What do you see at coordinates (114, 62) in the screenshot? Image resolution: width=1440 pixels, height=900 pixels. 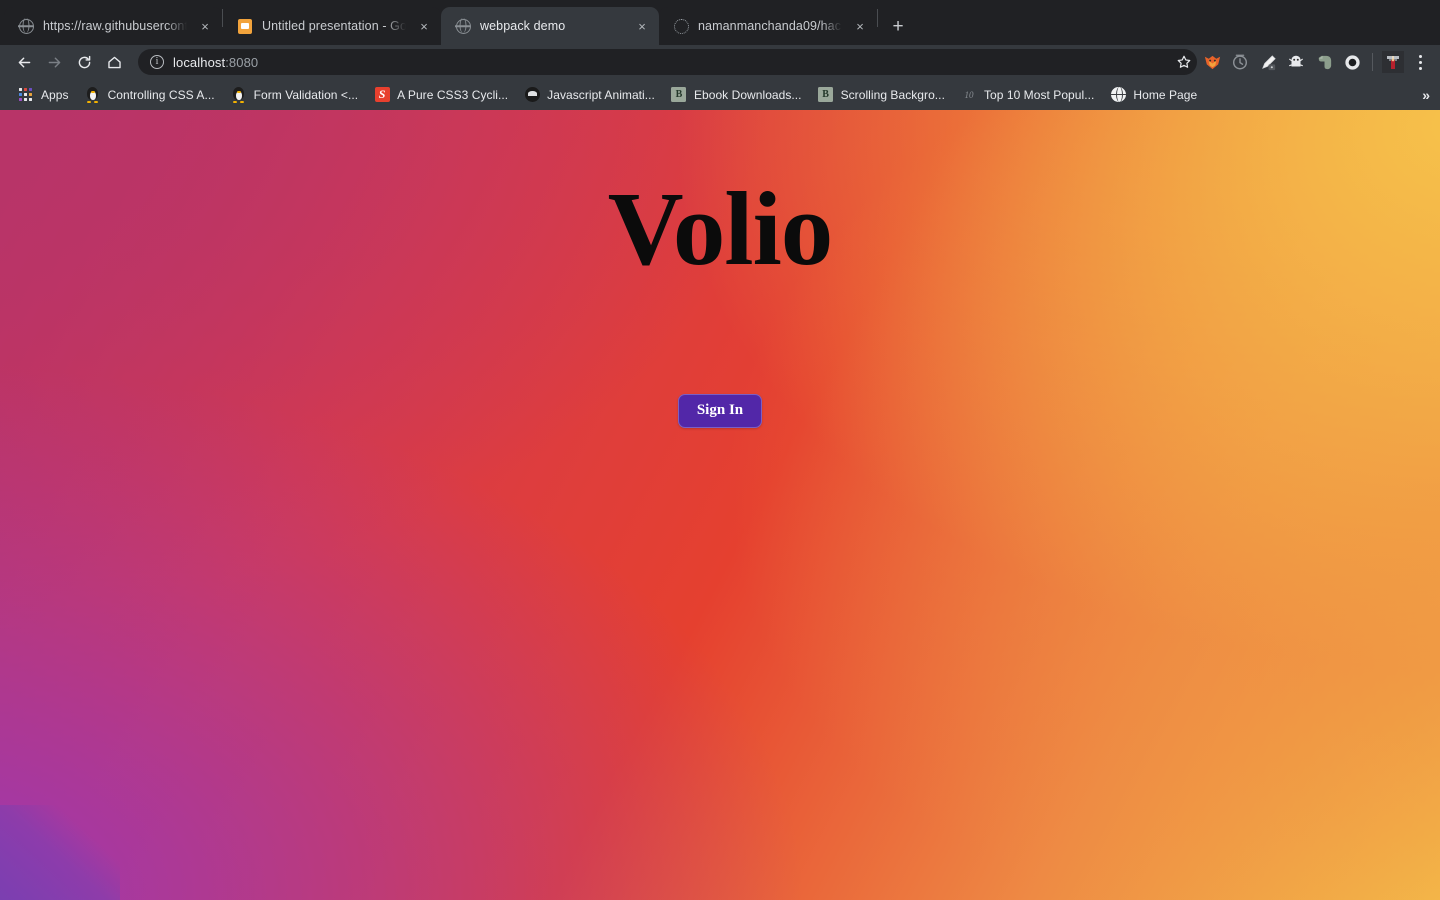 I see `home-icon` at bounding box center [114, 62].